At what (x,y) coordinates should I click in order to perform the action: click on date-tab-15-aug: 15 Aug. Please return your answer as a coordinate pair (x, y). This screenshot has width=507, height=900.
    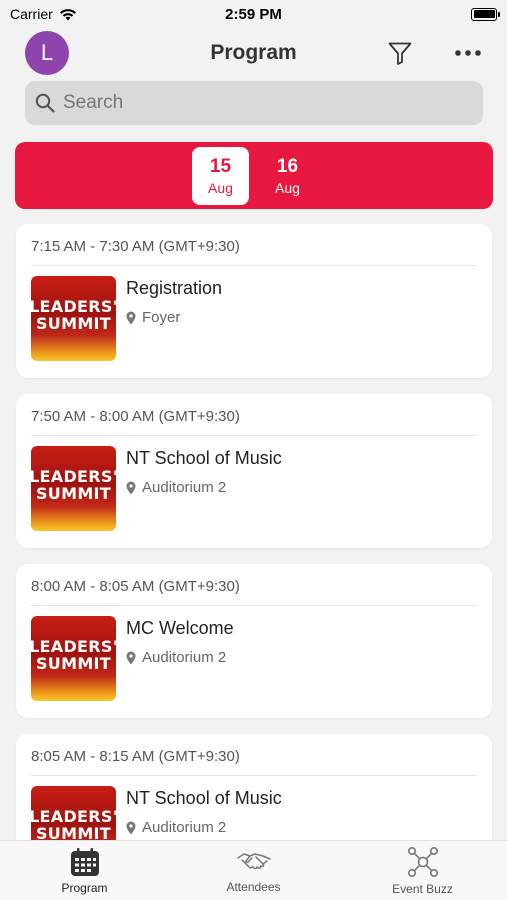
    Looking at the image, I should click on (220, 175).